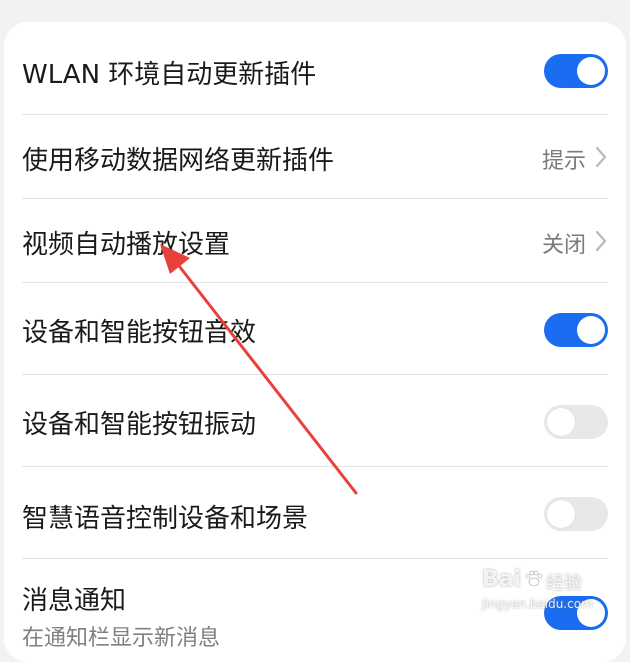  Describe the element at coordinates (576, 514) in the screenshot. I see `voice-control-toggle` at that location.